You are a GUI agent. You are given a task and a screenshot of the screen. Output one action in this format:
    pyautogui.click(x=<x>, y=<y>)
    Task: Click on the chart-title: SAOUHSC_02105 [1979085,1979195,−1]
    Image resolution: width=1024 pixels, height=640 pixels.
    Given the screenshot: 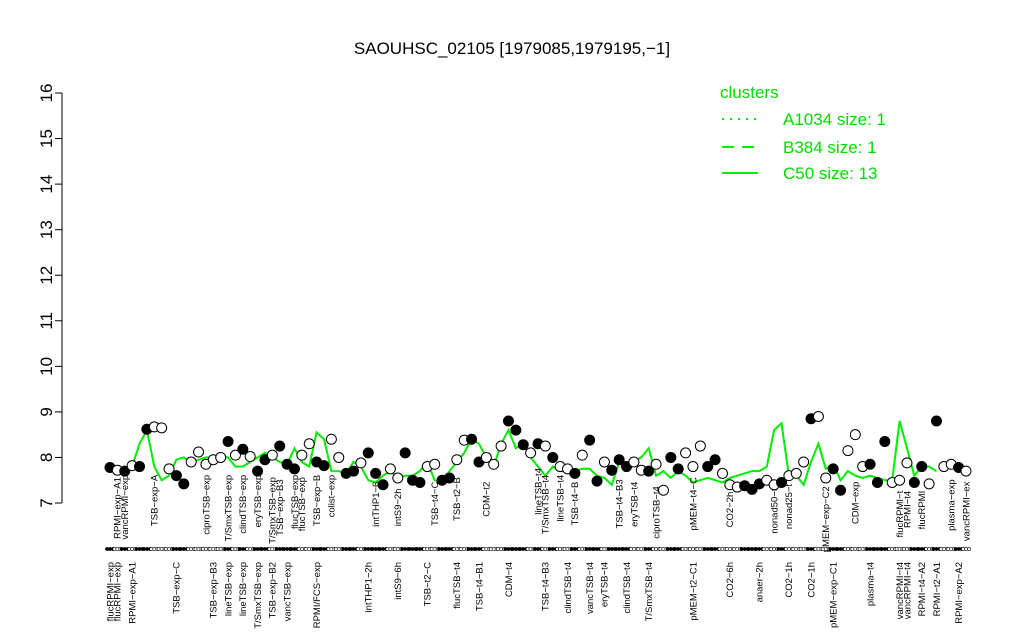 What is the action you would take?
    pyautogui.click(x=512, y=48)
    